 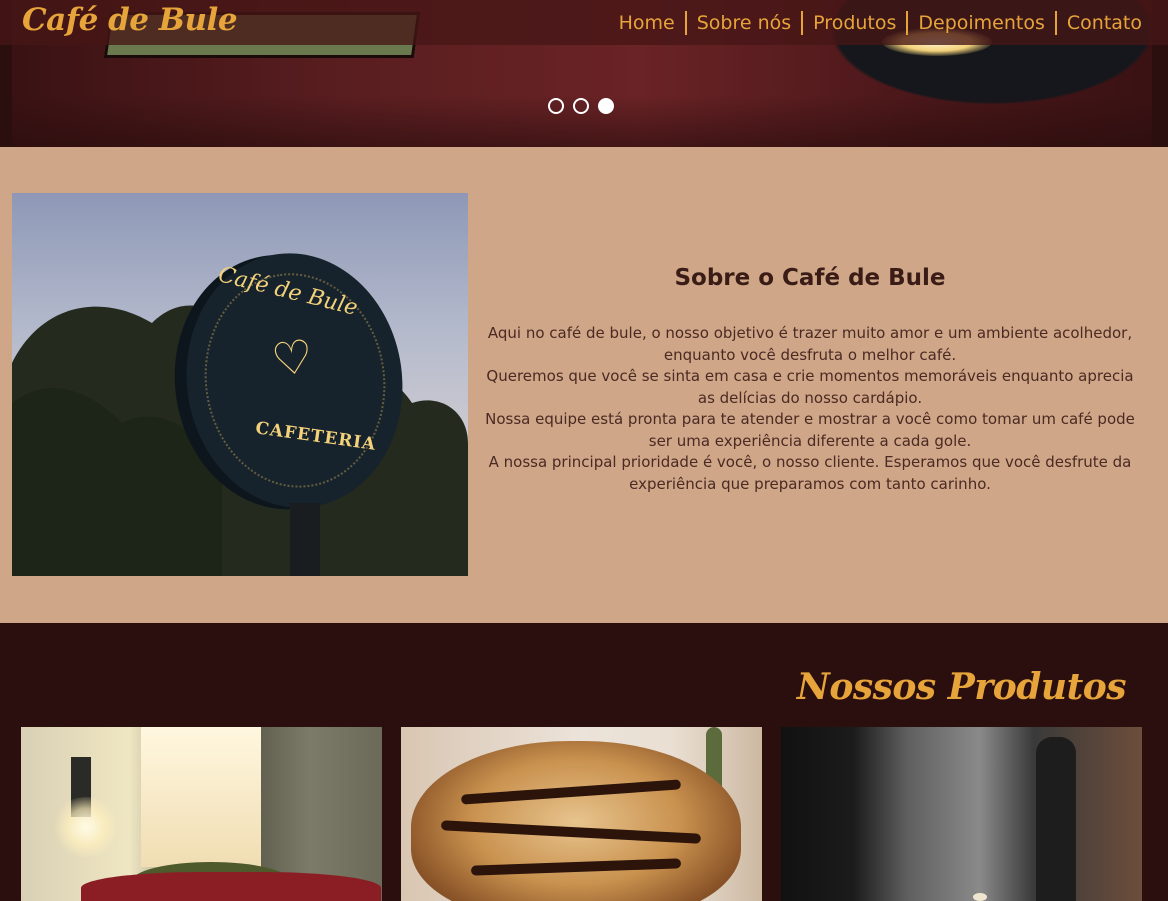 What do you see at coordinates (810, 278) in the screenshot?
I see `about-title: Sobre o Café de Bule` at bounding box center [810, 278].